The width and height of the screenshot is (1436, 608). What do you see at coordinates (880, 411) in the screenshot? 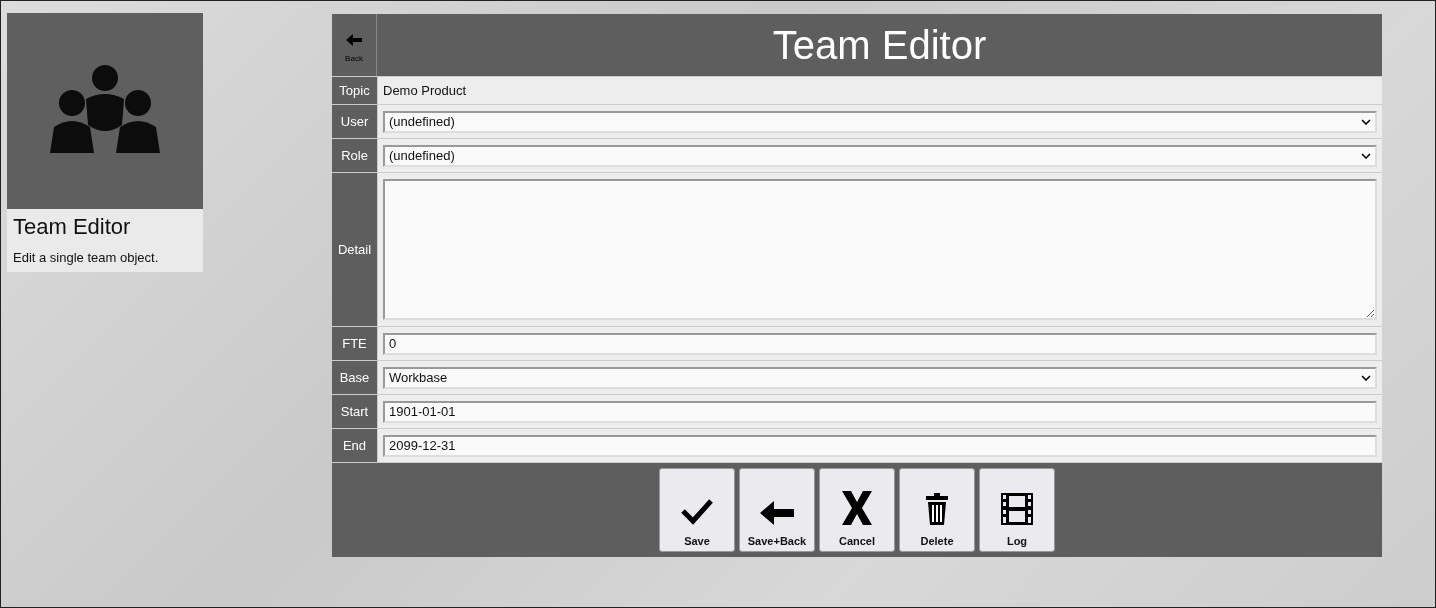
I see `input-field: 1901-01-01` at bounding box center [880, 411].